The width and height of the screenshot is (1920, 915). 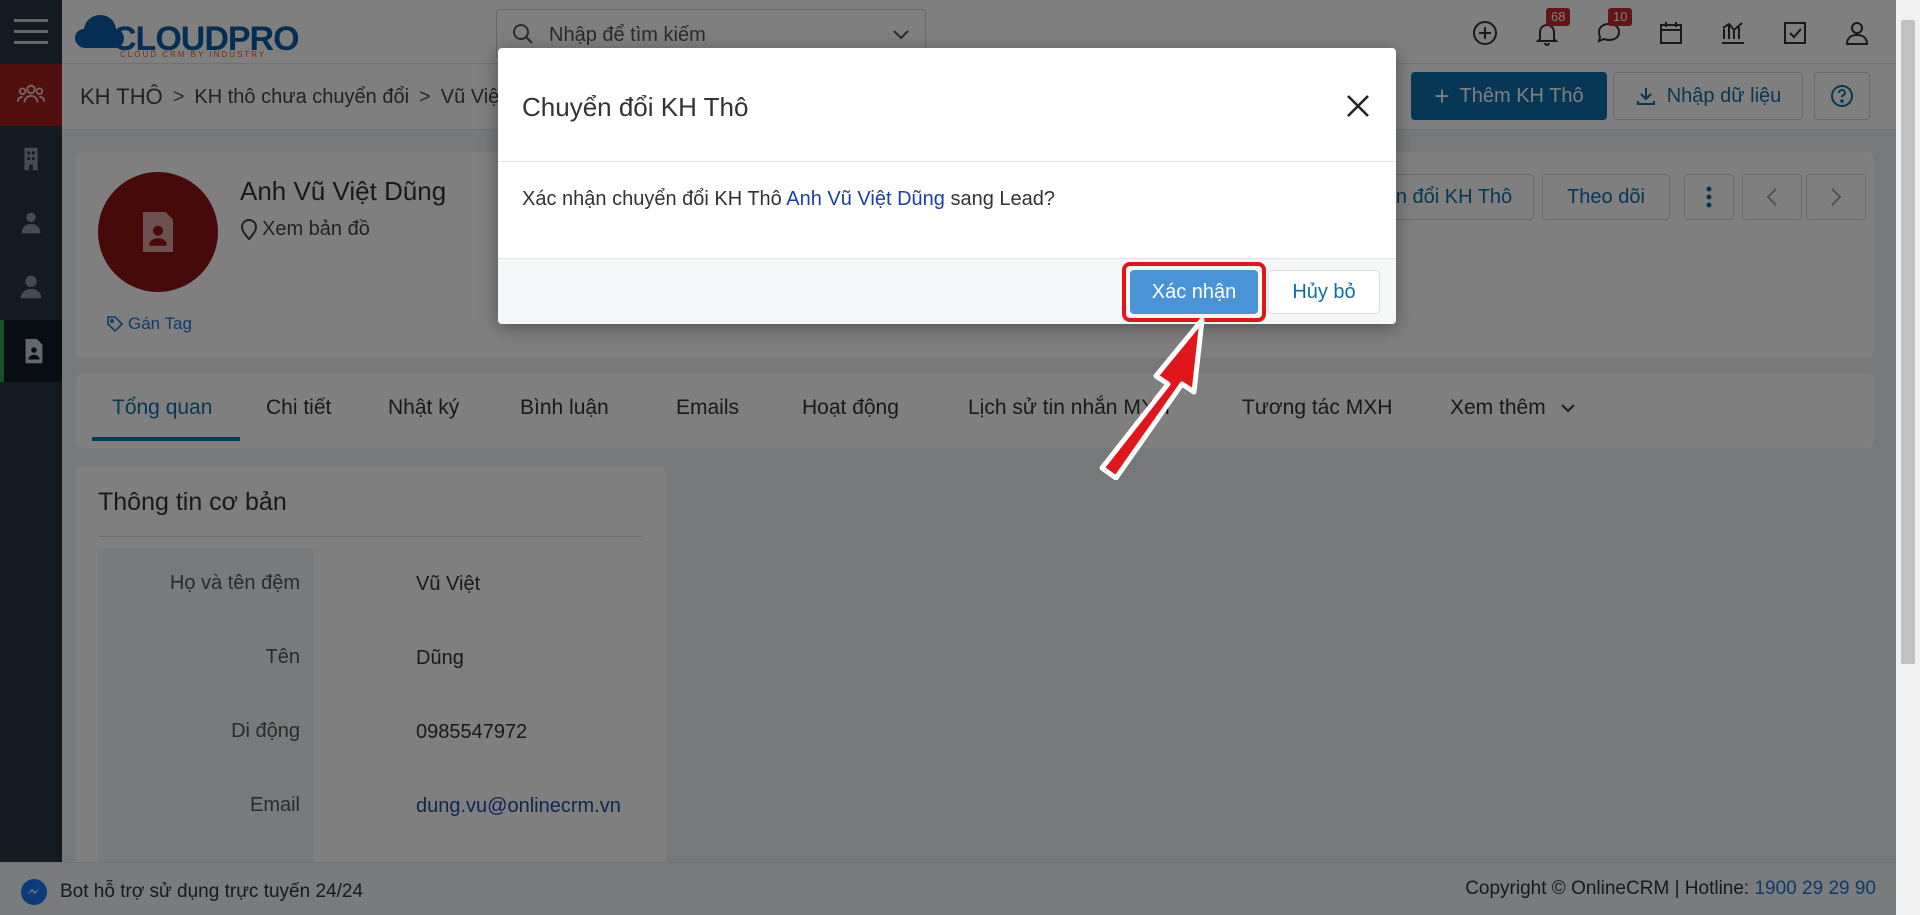 What do you see at coordinates (947, 105) in the screenshot?
I see `dialog-header: Chuyển đổi KH Thô` at bounding box center [947, 105].